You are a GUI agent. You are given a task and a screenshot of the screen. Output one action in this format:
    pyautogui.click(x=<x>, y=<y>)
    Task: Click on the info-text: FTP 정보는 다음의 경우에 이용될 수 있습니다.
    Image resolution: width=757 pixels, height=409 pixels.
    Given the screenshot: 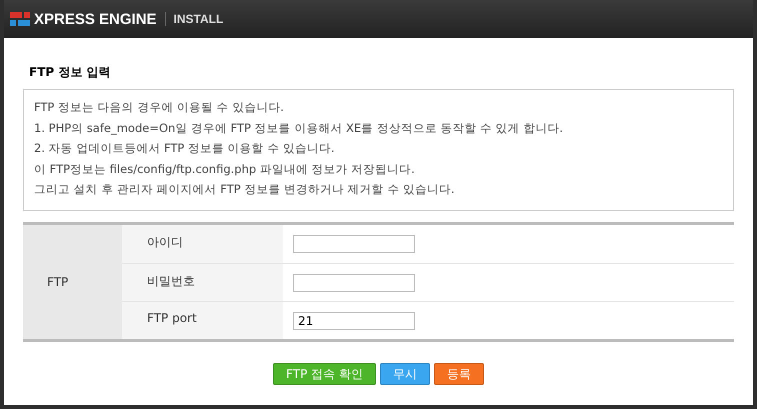 What is the action you would take?
    pyautogui.click(x=159, y=107)
    